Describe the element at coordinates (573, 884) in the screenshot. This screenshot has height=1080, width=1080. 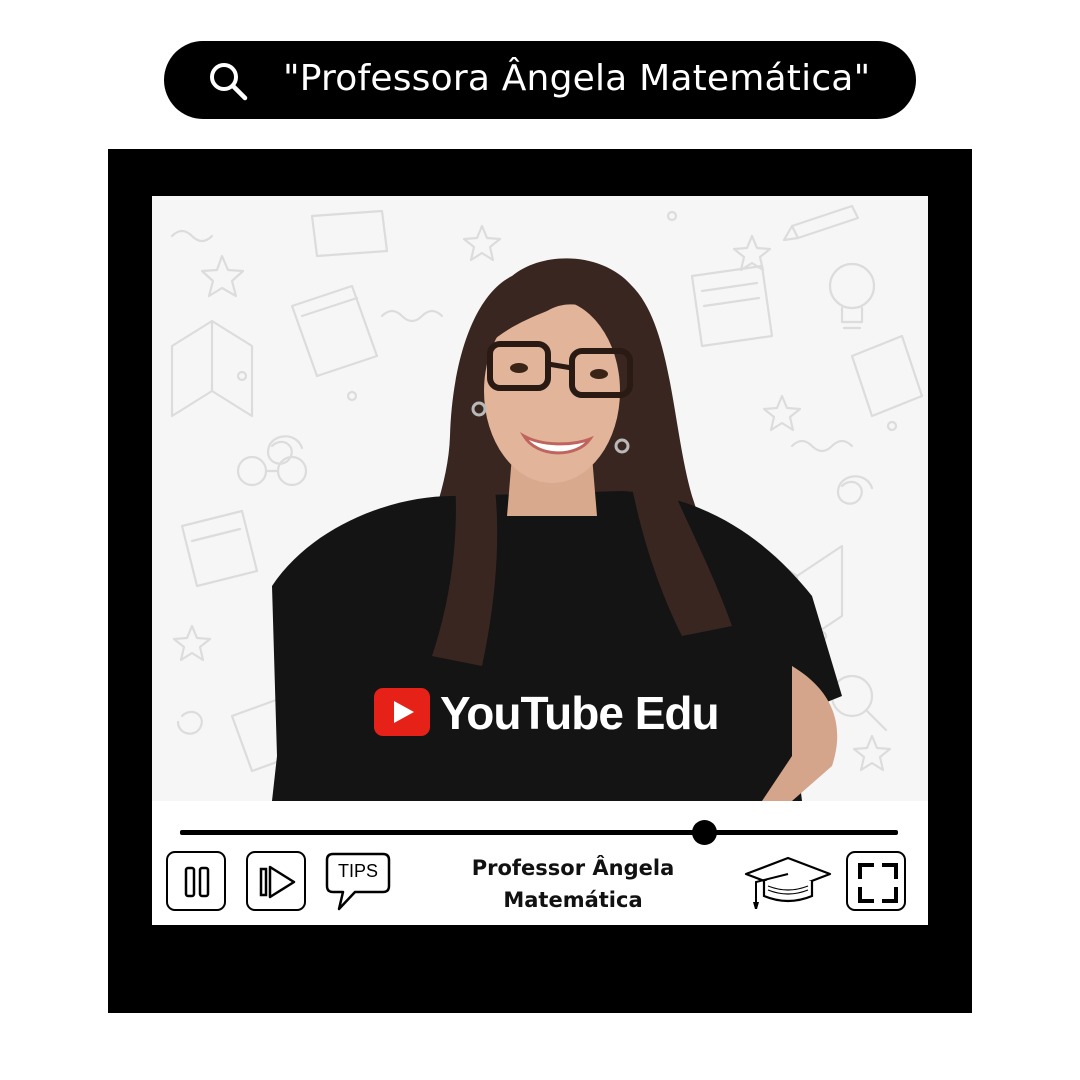
I see `video-title: Professor Ângela Matemática` at that location.